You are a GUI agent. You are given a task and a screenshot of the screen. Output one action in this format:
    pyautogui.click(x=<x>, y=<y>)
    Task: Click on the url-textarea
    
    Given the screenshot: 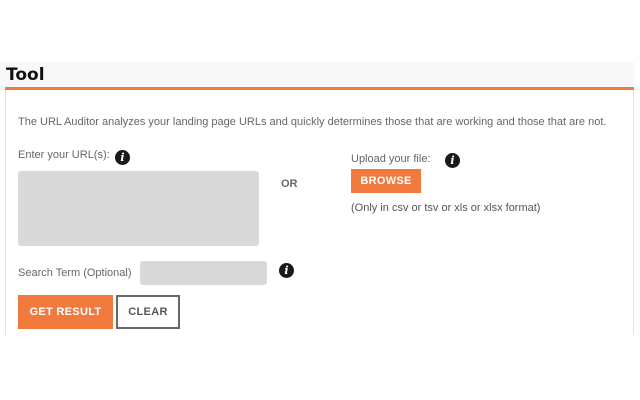 What is the action you would take?
    pyautogui.click(x=138, y=208)
    